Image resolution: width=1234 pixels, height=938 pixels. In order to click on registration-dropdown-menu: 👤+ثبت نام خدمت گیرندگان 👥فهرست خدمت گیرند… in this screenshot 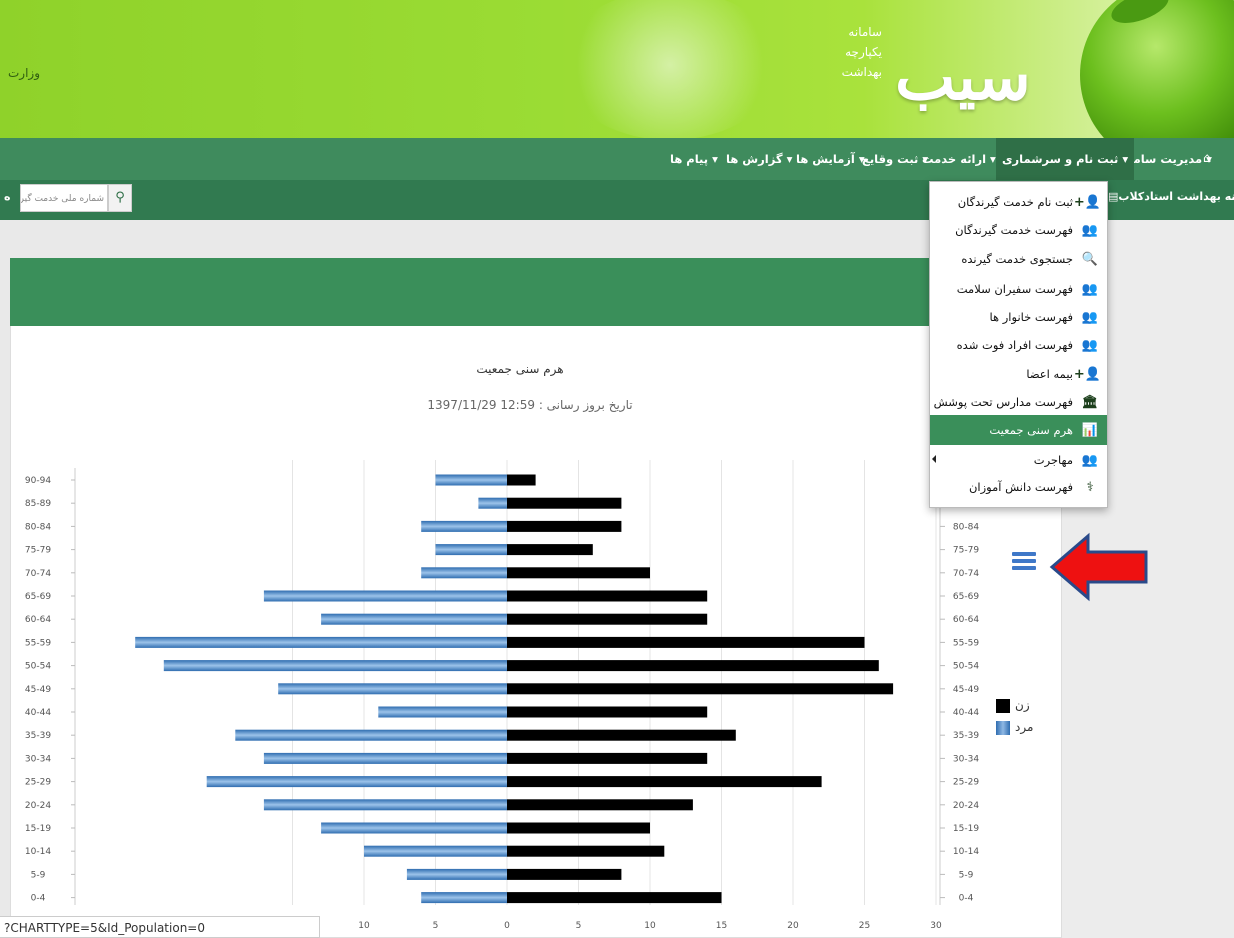, I will do `click(1018, 344)`.